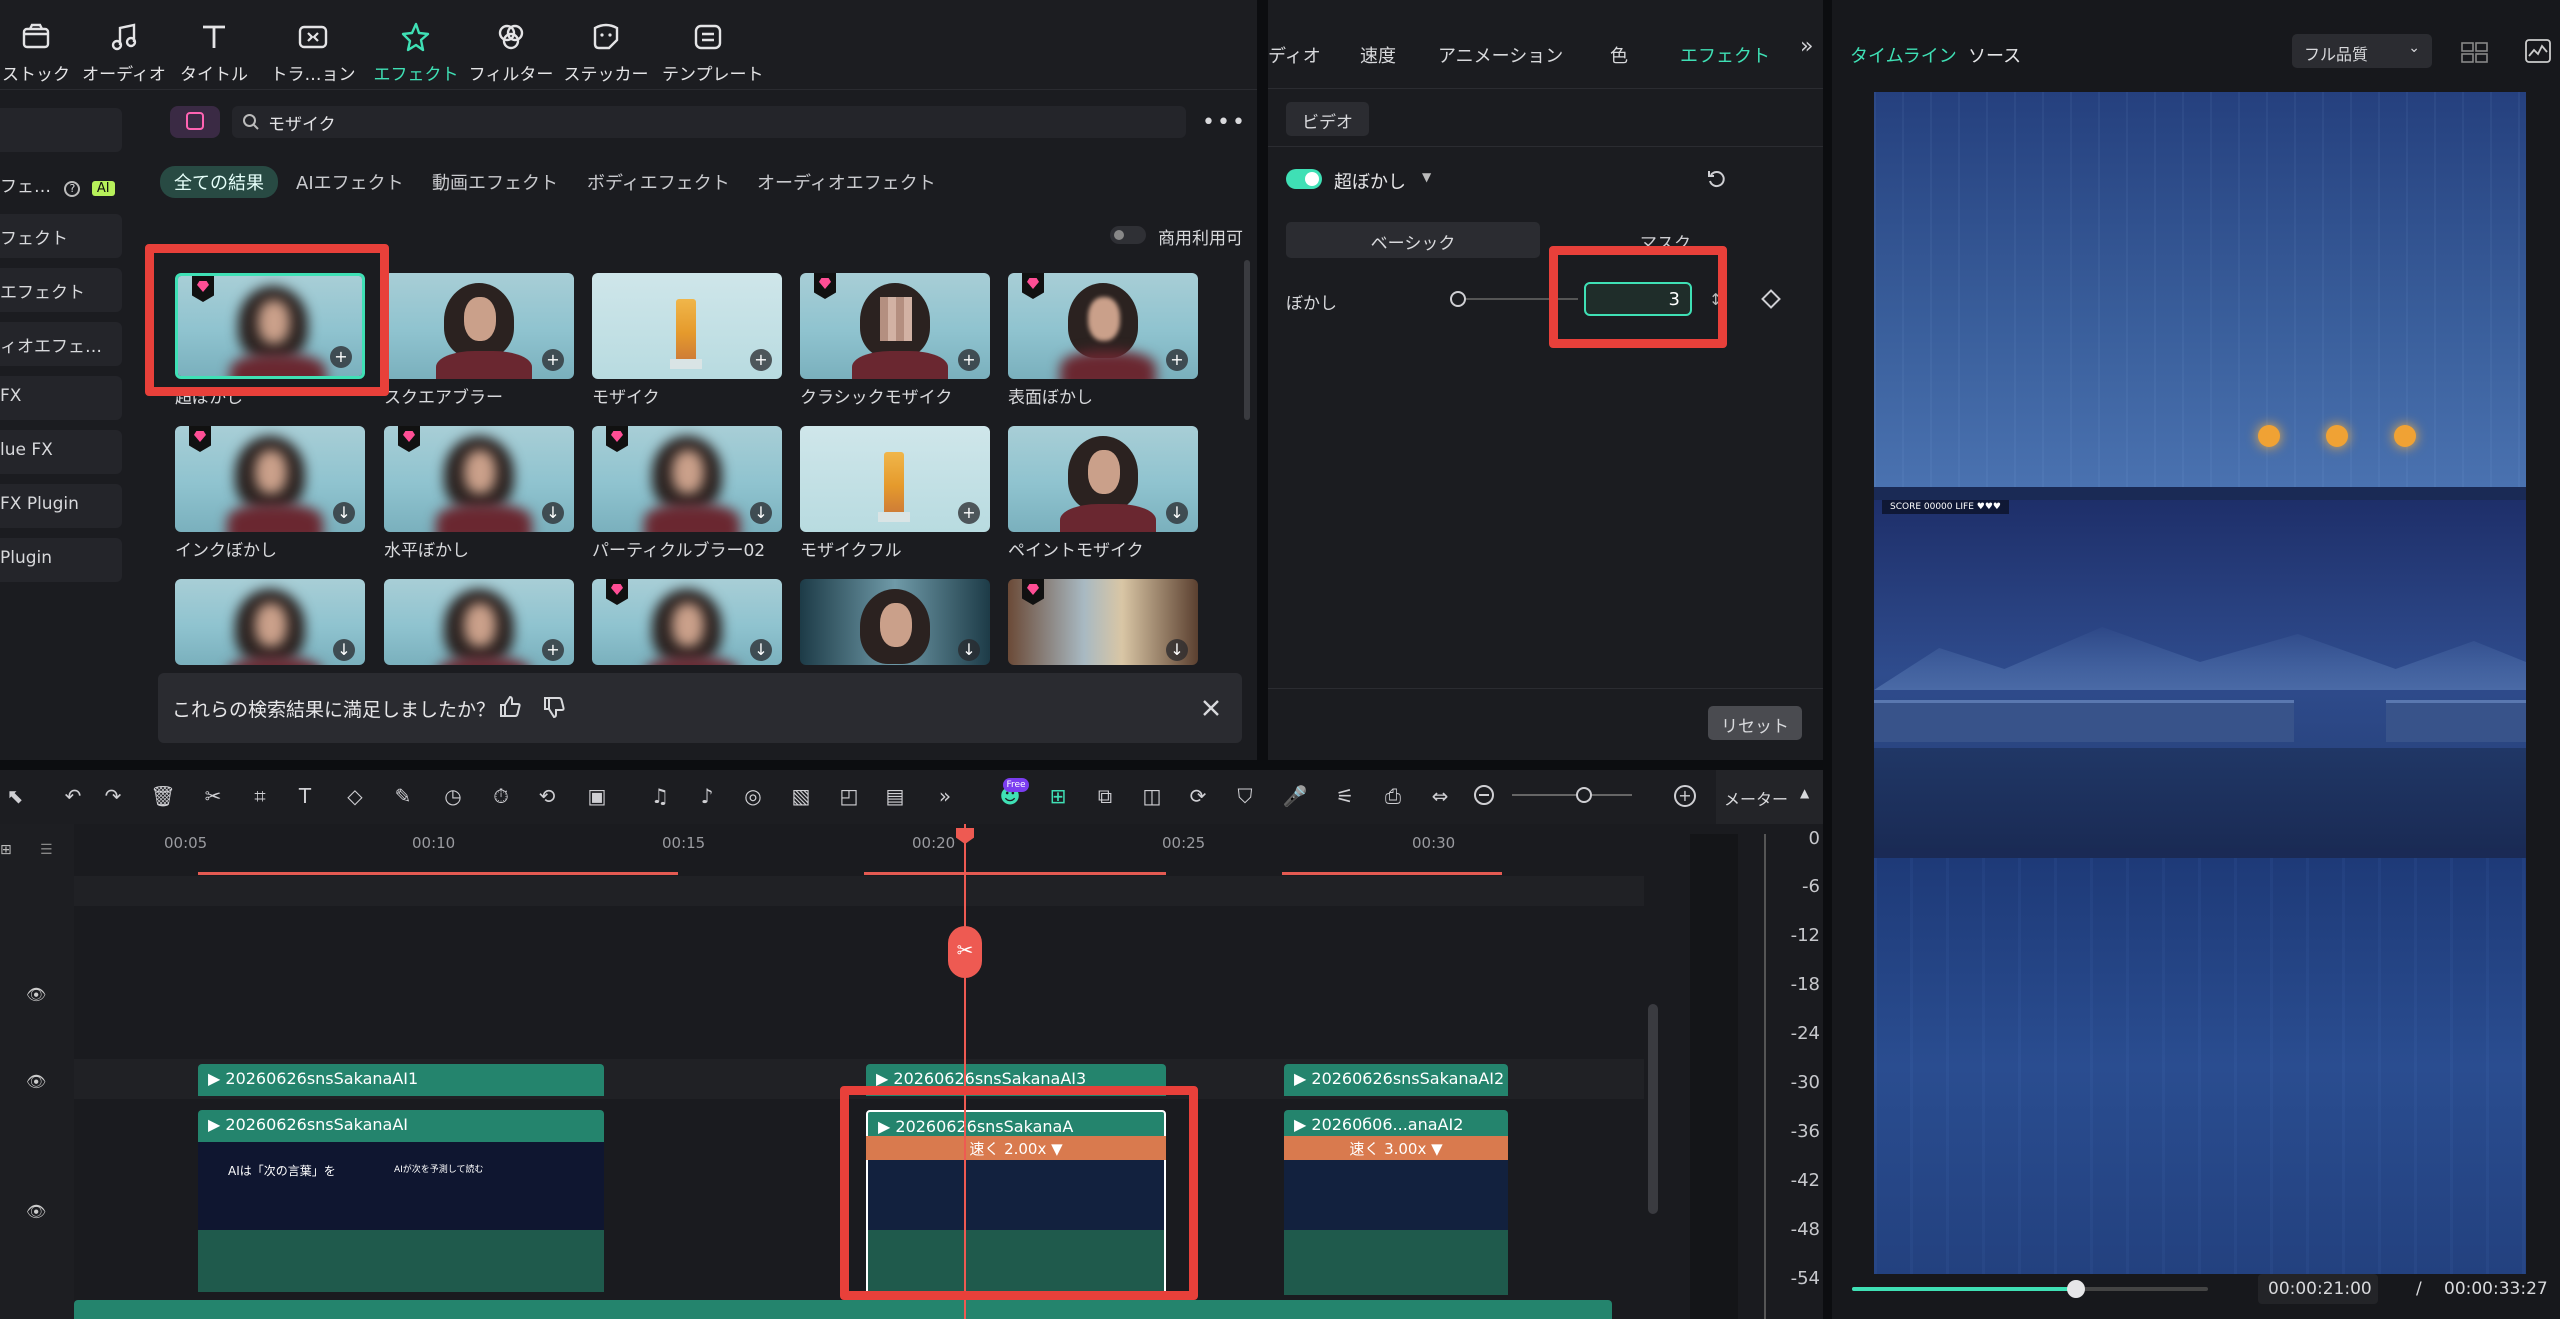  I want to click on effect-thumb-surface-blur: +, so click(1103, 326).